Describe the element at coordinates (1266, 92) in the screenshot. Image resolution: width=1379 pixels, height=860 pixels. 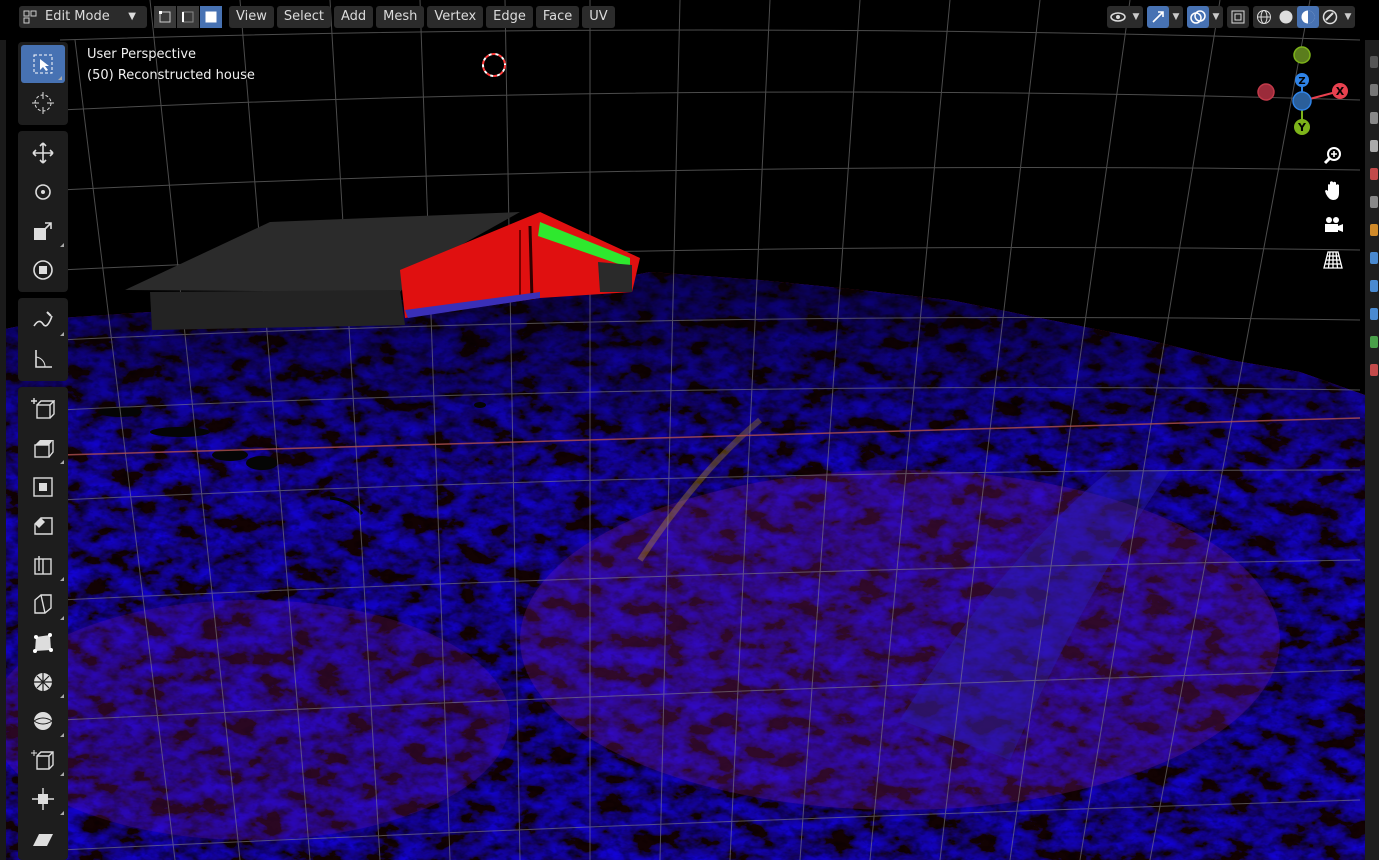
I see `neg-x-axis-handle` at that location.